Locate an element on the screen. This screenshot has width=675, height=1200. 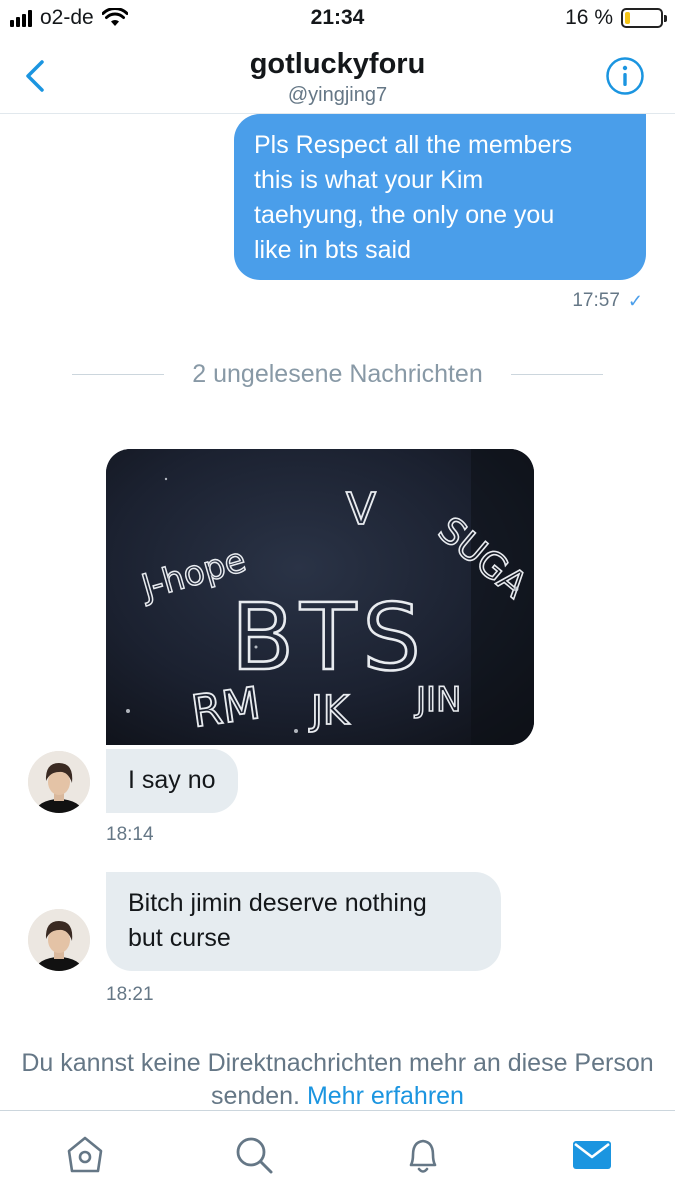
chalk-rm: RM is located at coordinates (225, 708).